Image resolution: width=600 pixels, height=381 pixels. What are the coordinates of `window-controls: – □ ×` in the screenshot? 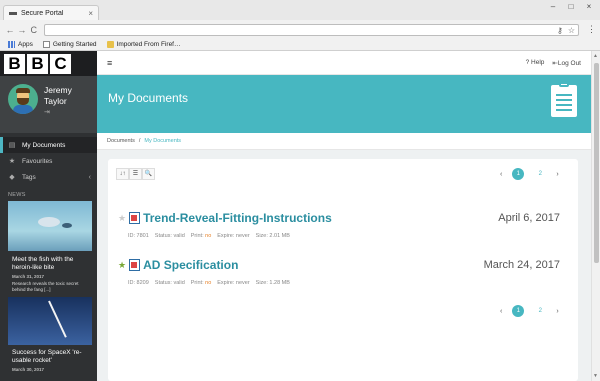 It's located at (571, 7).